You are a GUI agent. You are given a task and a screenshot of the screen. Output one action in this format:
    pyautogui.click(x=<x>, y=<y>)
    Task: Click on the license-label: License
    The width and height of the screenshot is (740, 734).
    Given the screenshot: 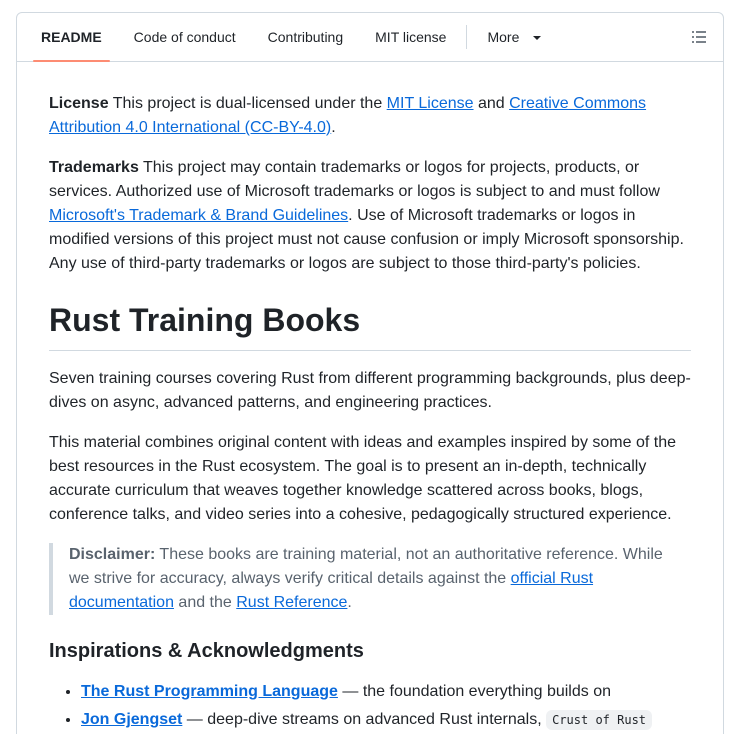 What is the action you would take?
    pyautogui.click(x=79, y=103)
    